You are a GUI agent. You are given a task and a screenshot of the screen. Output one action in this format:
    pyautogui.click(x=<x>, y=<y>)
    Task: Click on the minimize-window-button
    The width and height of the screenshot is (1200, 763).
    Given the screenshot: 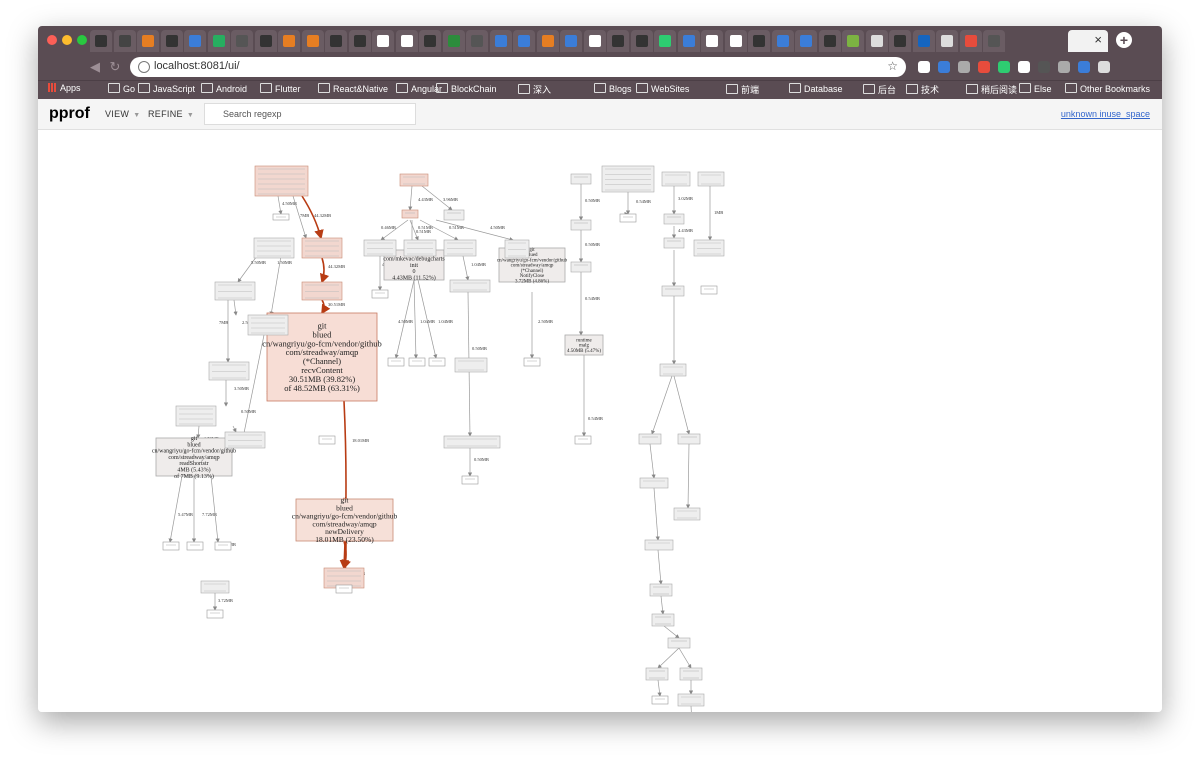 What is the action you would take?
    pyautogui.click(x=67, y=40)
    